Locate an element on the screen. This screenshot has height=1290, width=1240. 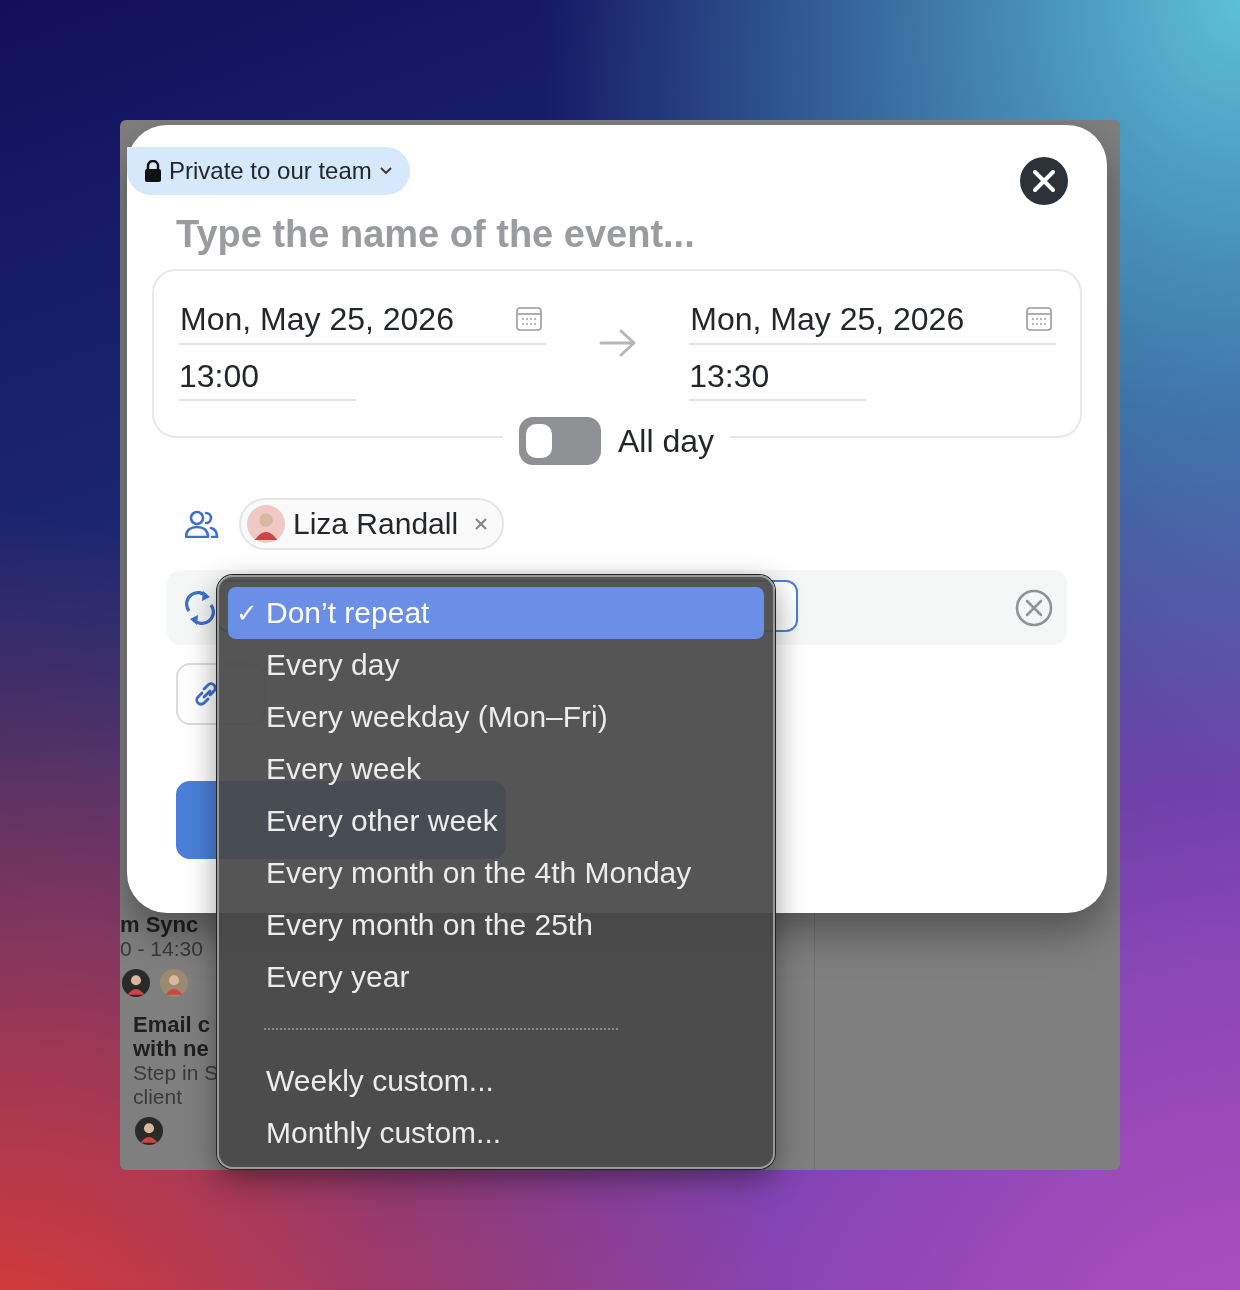
menu-item: Every other week is located at coordinates (496, 821).